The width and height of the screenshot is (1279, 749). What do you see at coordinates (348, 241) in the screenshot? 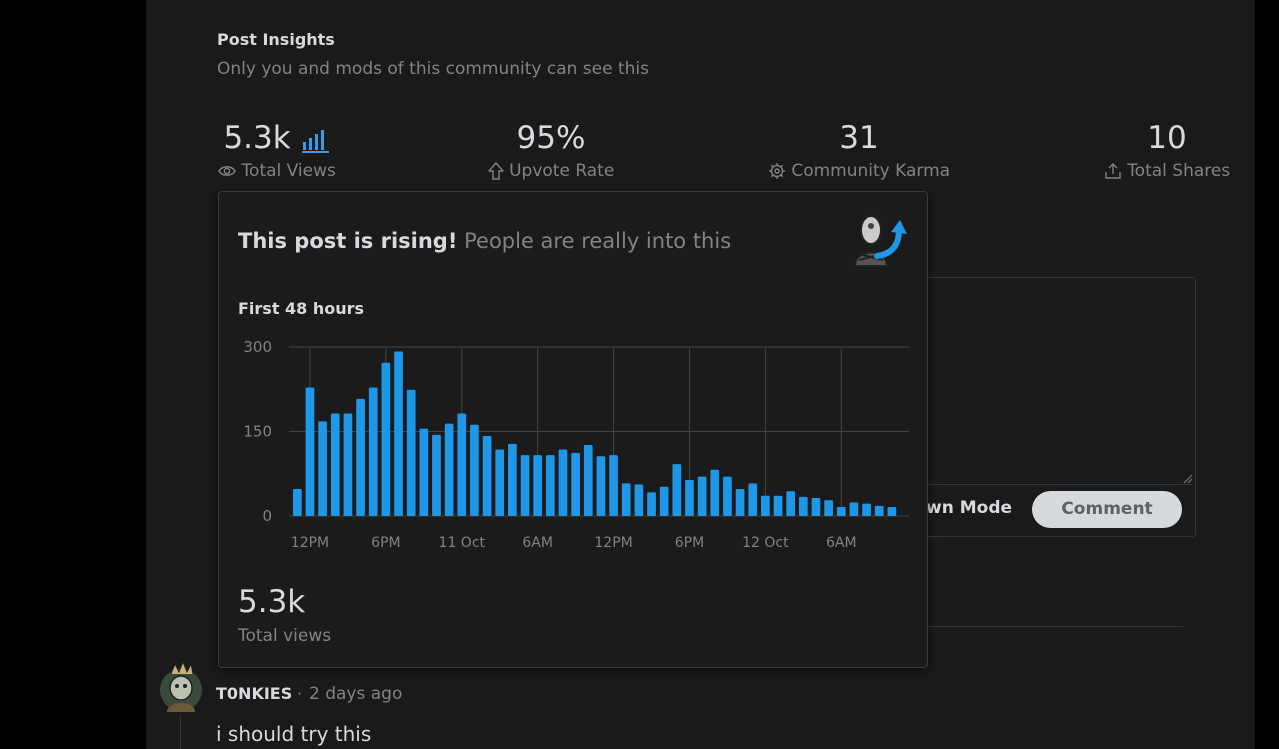
I see `popup-headline-bold: This post is rising!` at bounding box center [348, 241].